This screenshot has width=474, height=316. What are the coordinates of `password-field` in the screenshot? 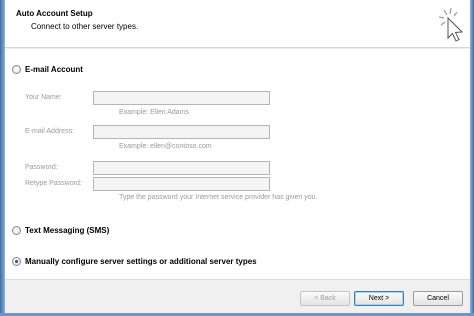 It's located at (181, 168).